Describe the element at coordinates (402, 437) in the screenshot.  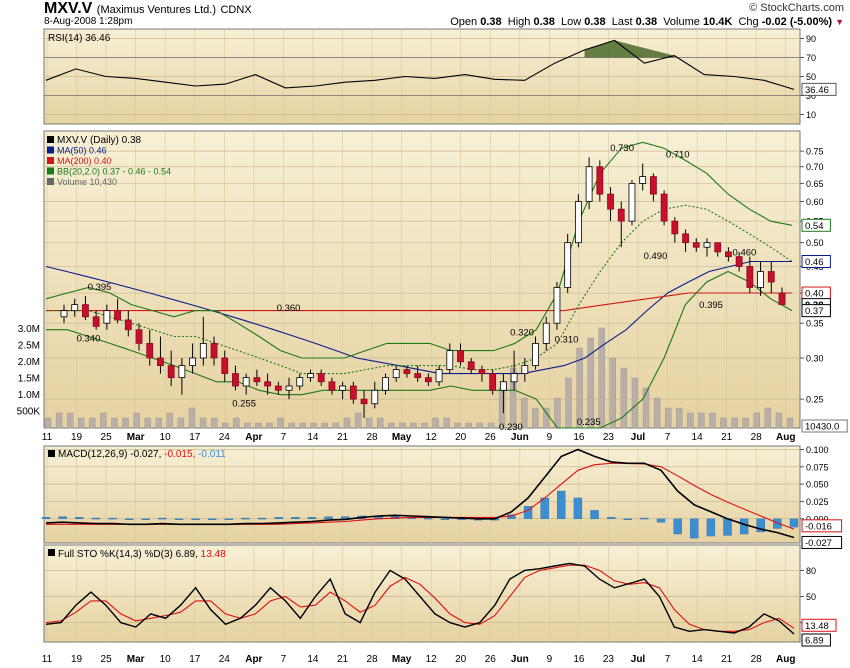
I see `x-tick-top-label-12: May` at that location.